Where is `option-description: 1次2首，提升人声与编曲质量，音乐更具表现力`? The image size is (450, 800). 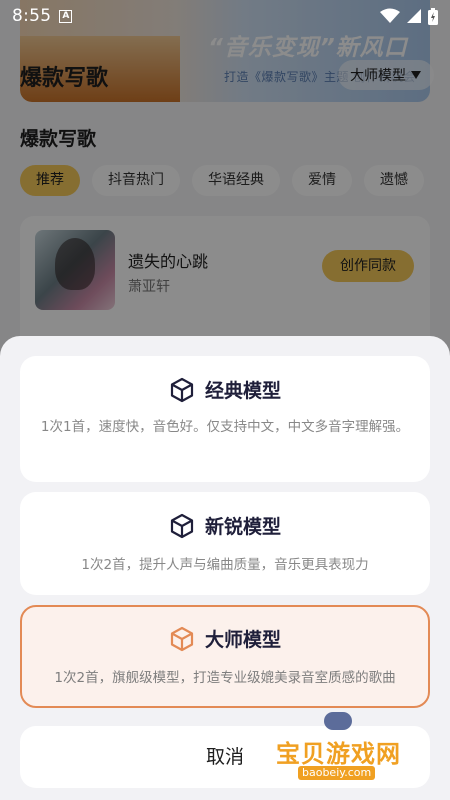 option-description: 1次2首，提升人声与编曲质量，音乐更具表现力 is located at coordinates (225, 565).